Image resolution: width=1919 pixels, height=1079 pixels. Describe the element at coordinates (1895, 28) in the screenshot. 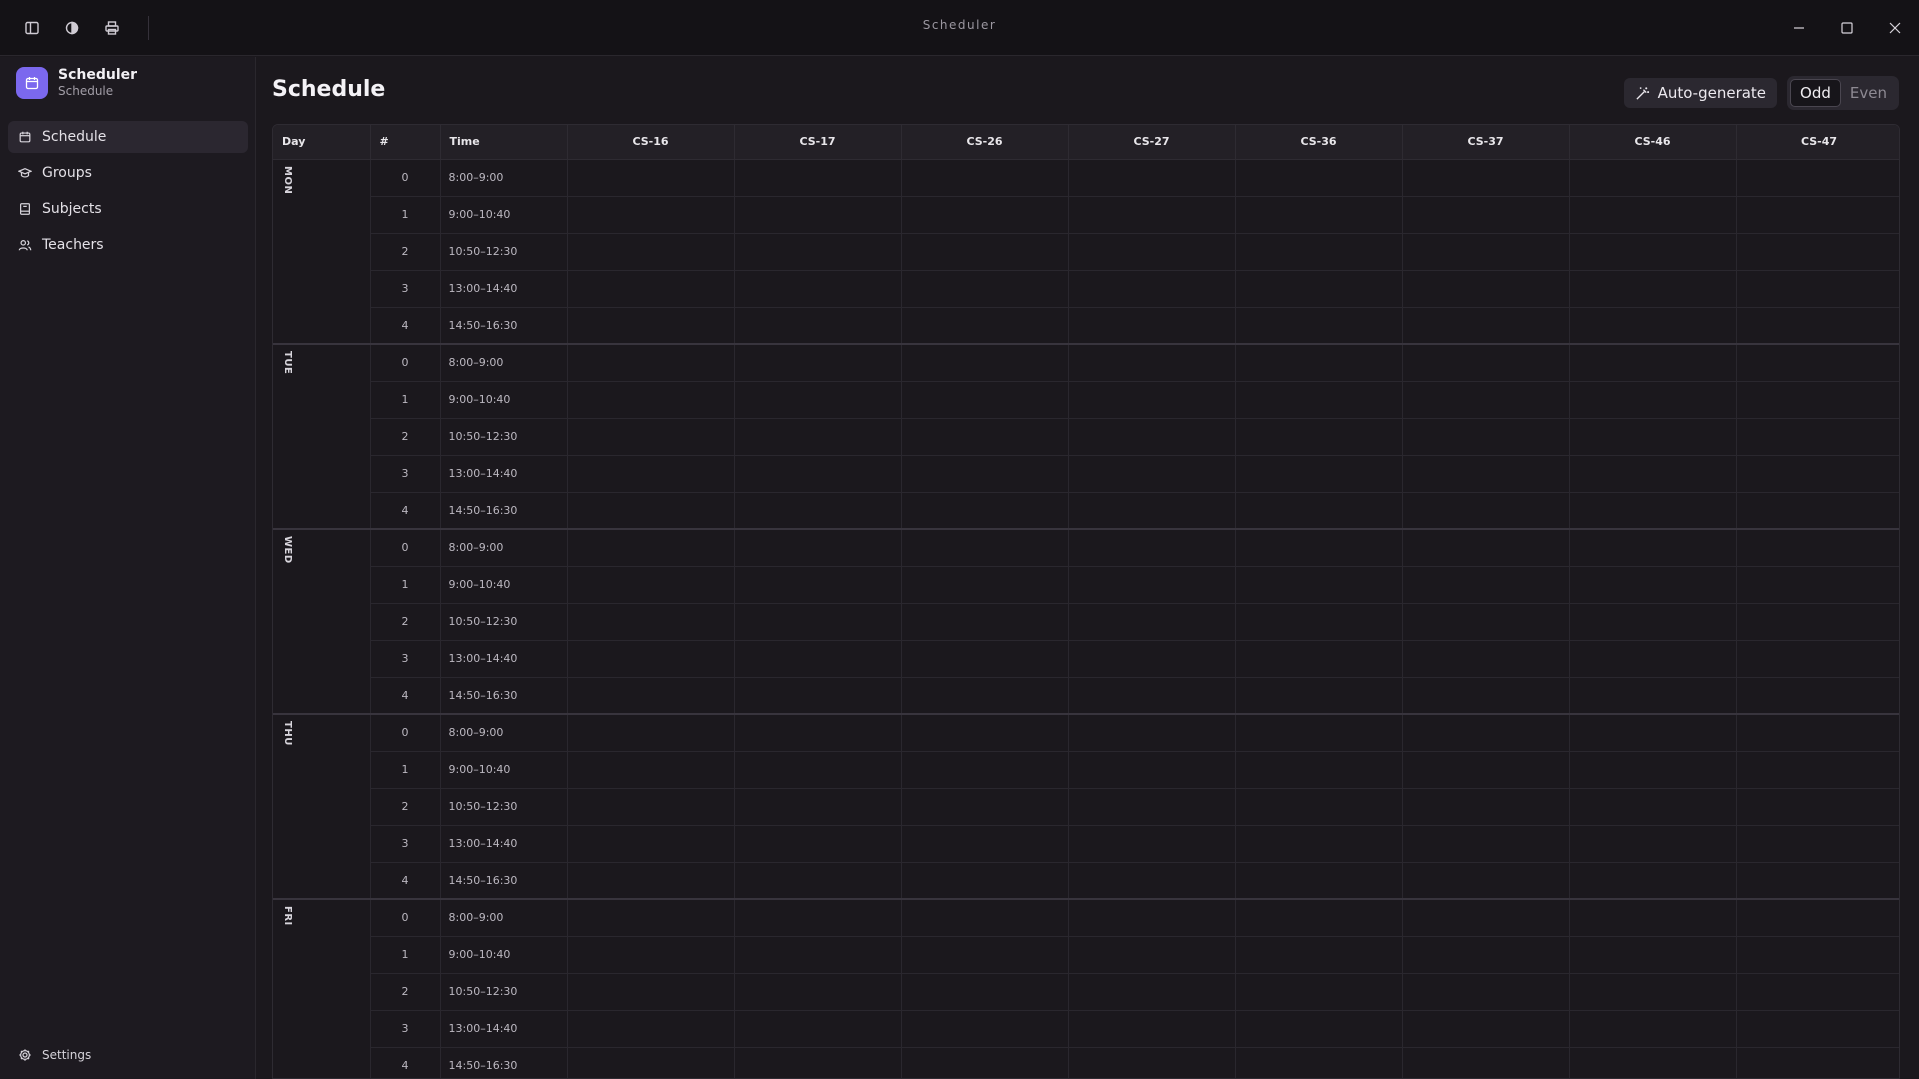

I see `close-icon` at that location.